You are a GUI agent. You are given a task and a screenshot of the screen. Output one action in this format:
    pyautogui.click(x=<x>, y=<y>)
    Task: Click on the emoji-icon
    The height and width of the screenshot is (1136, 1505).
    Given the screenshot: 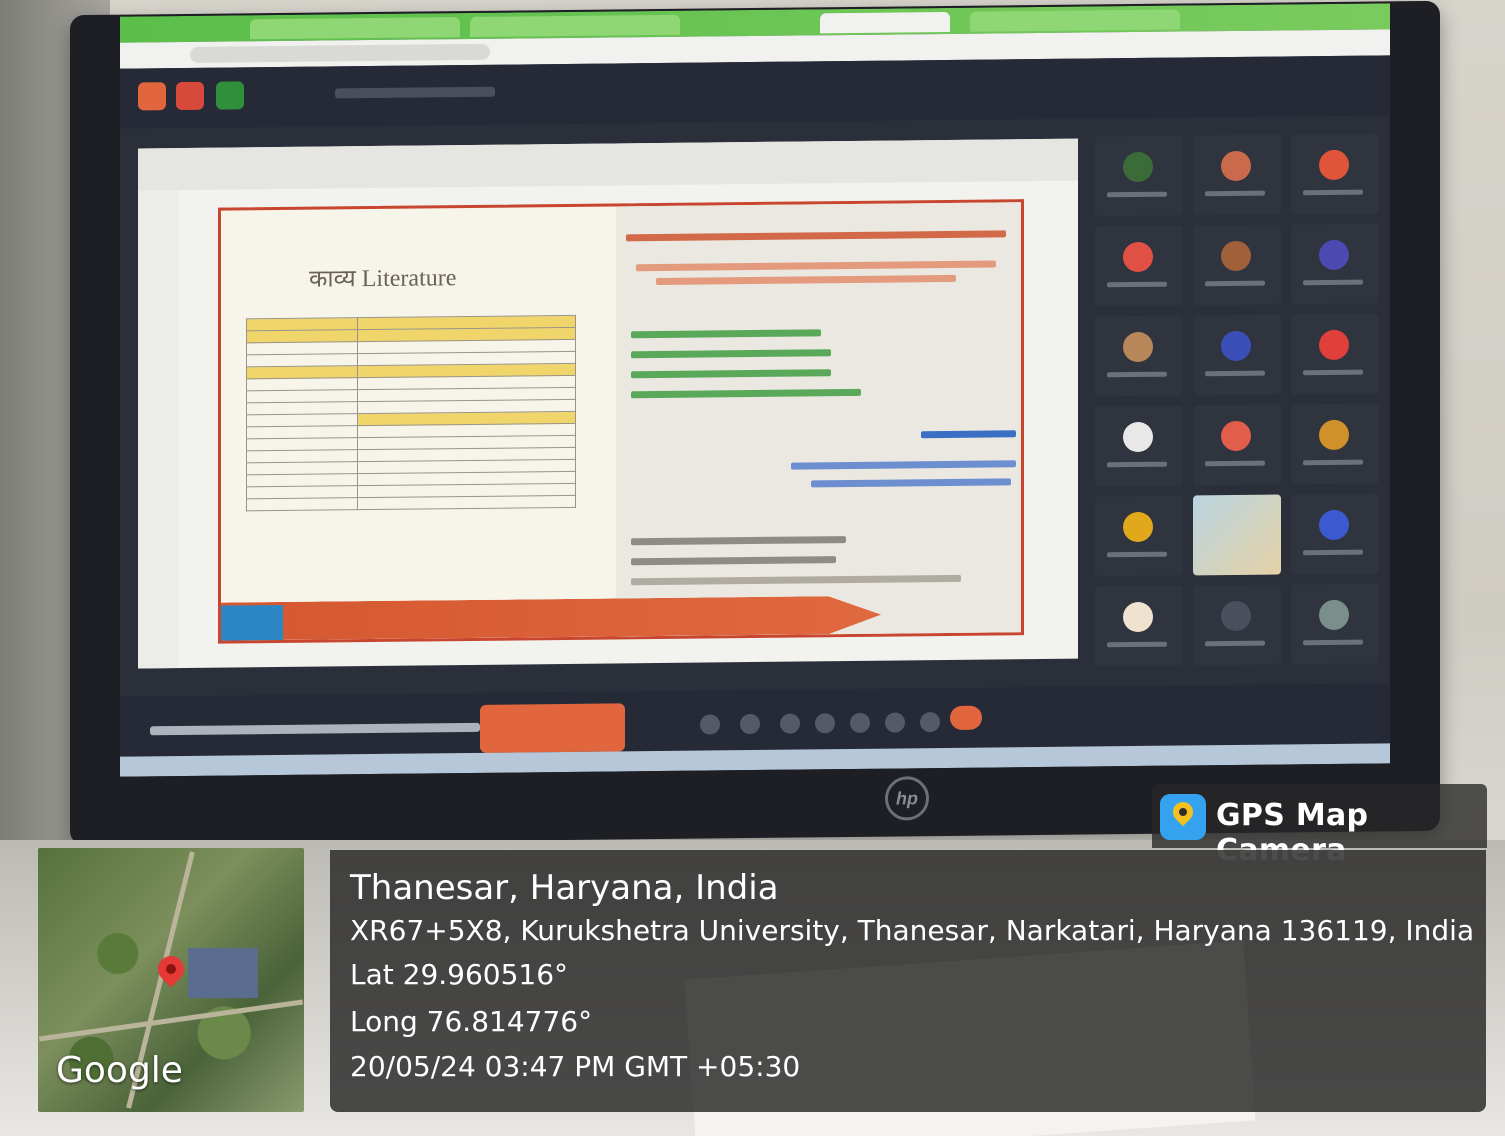 What is the action you would take?
    pyautogui.click(x=825, y=723)
    